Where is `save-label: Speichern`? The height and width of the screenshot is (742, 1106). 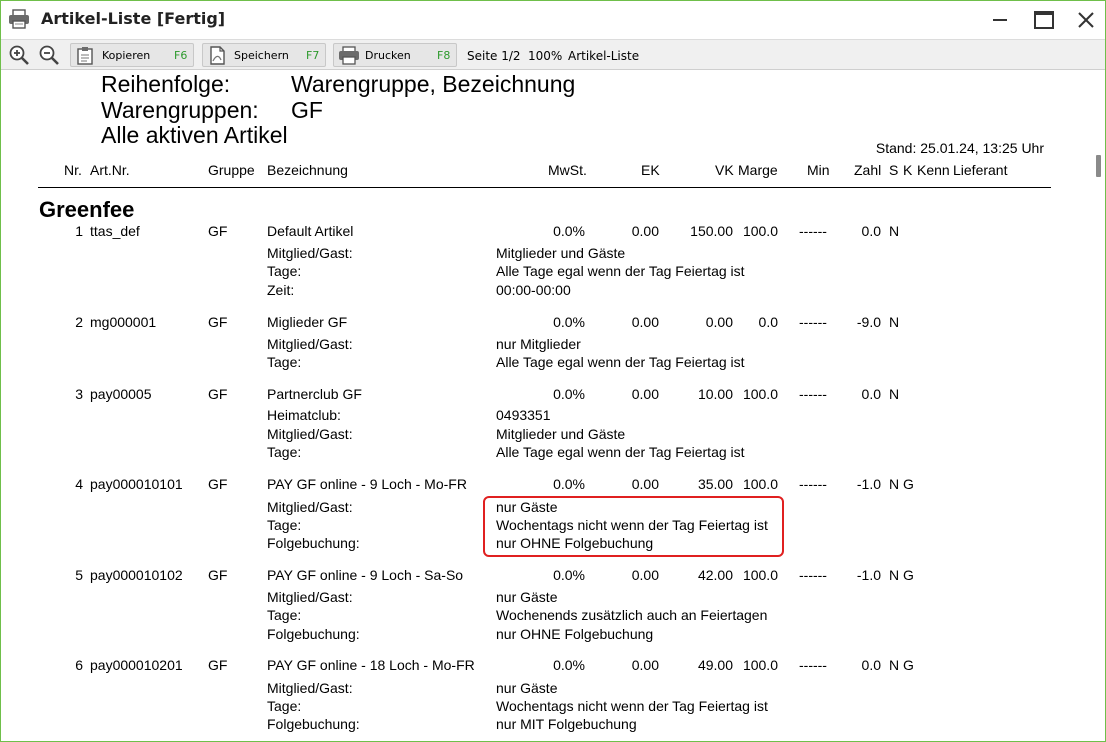
save-label: Speichern is located at coordinates (261, 55).